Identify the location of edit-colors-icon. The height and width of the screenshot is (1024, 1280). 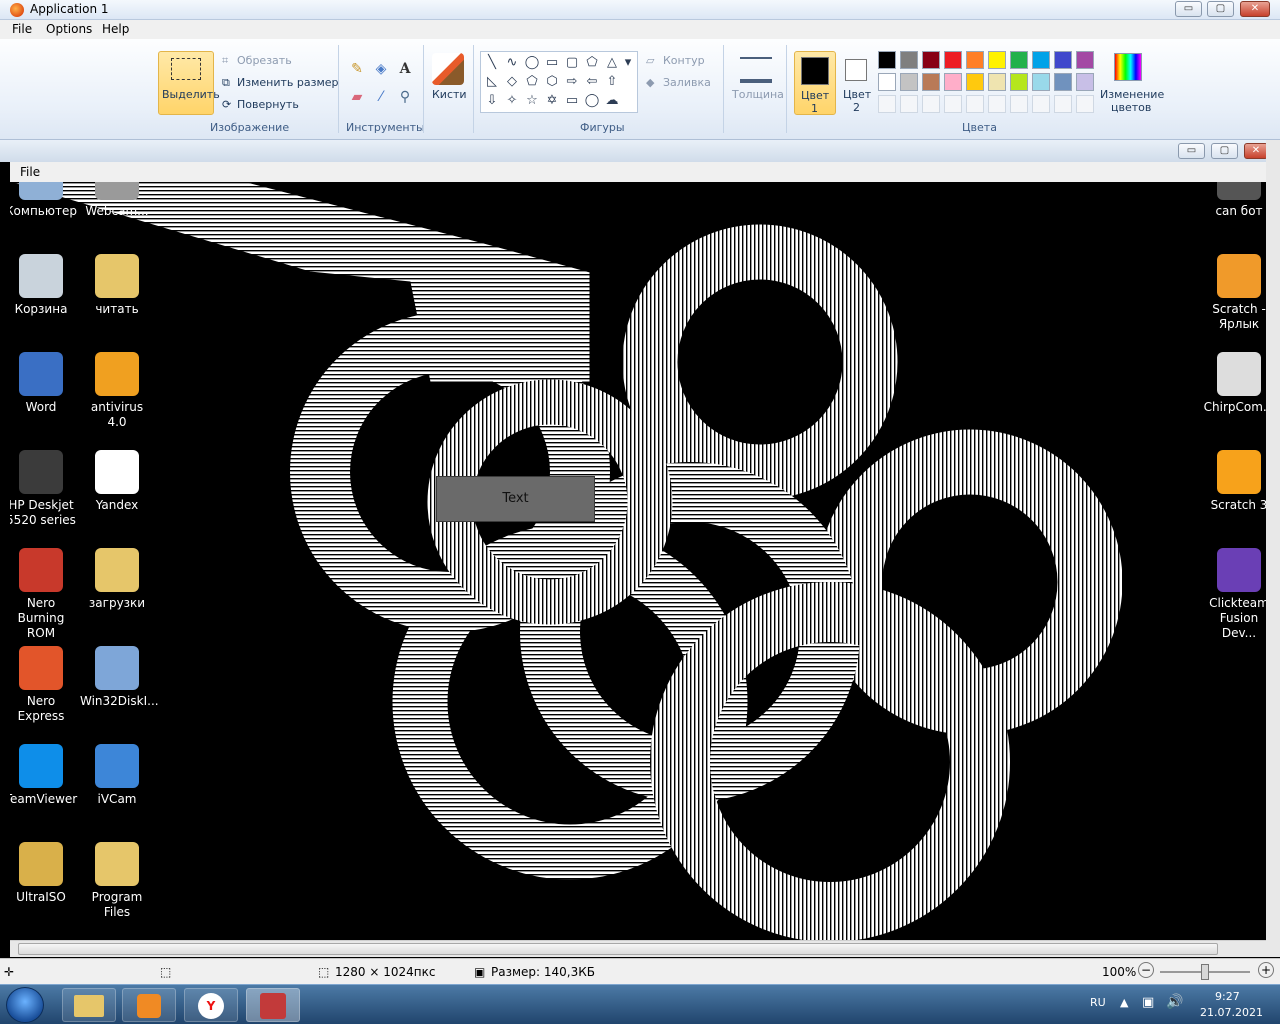
(1128, 67).